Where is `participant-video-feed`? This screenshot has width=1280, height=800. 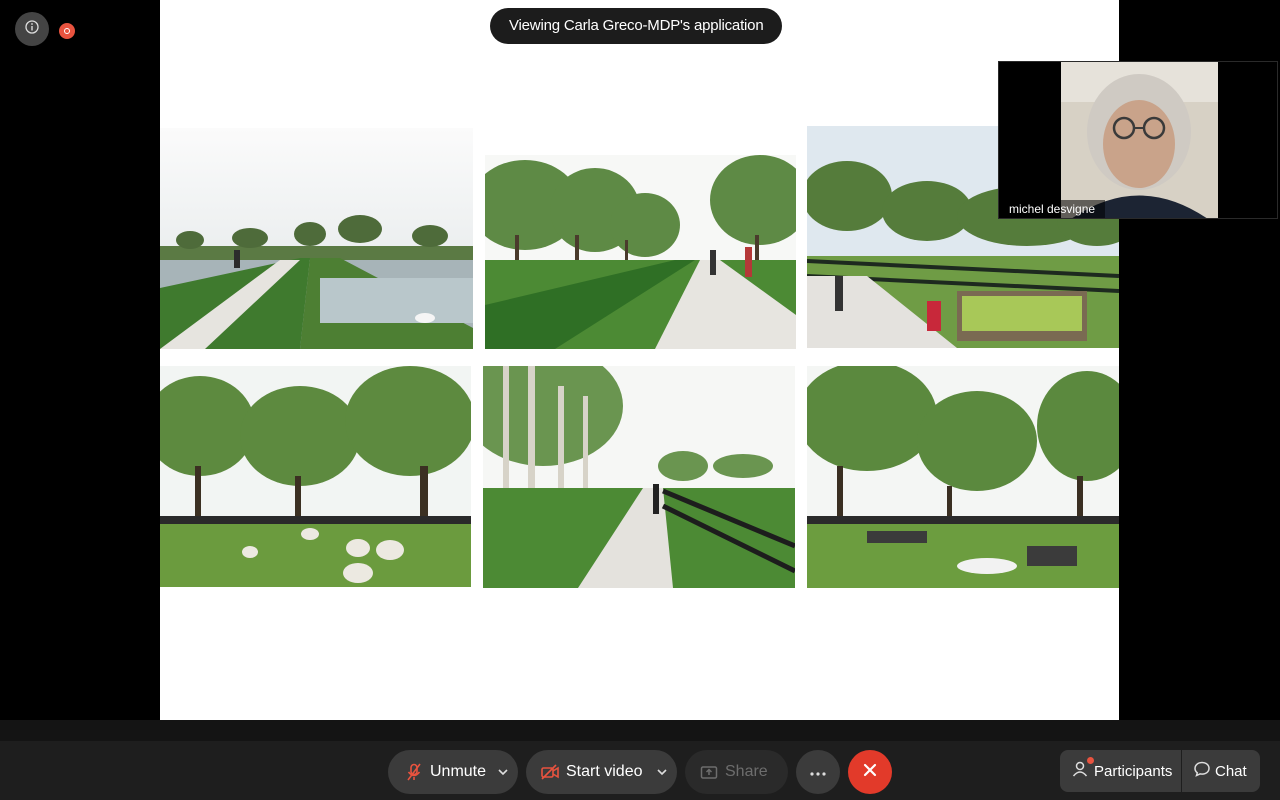
participant-video-feed is located at coordinates (1139, 140).